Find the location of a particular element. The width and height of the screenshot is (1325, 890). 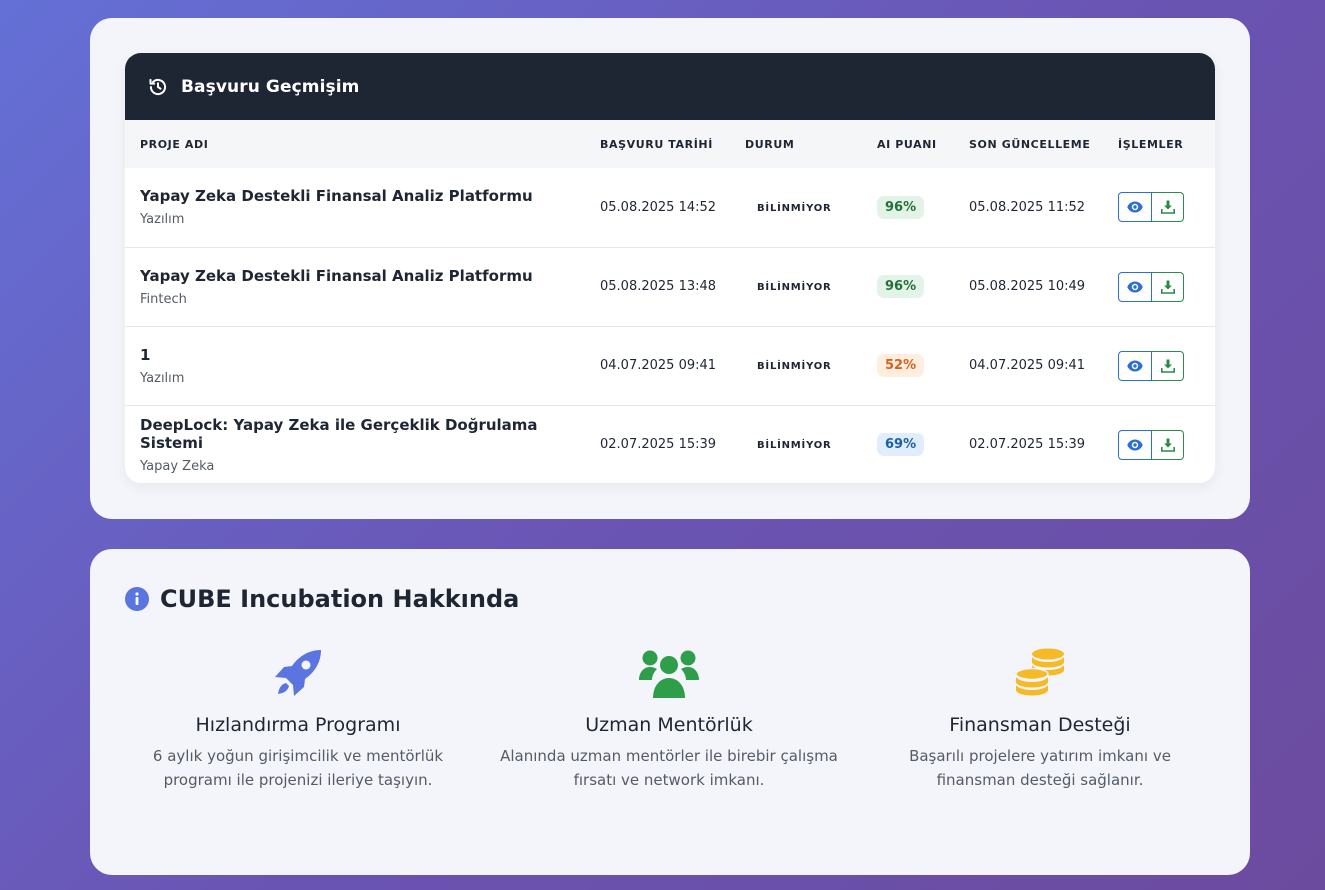

feature-title: Hızlandırma Programı is located at coordinates (298, 725).